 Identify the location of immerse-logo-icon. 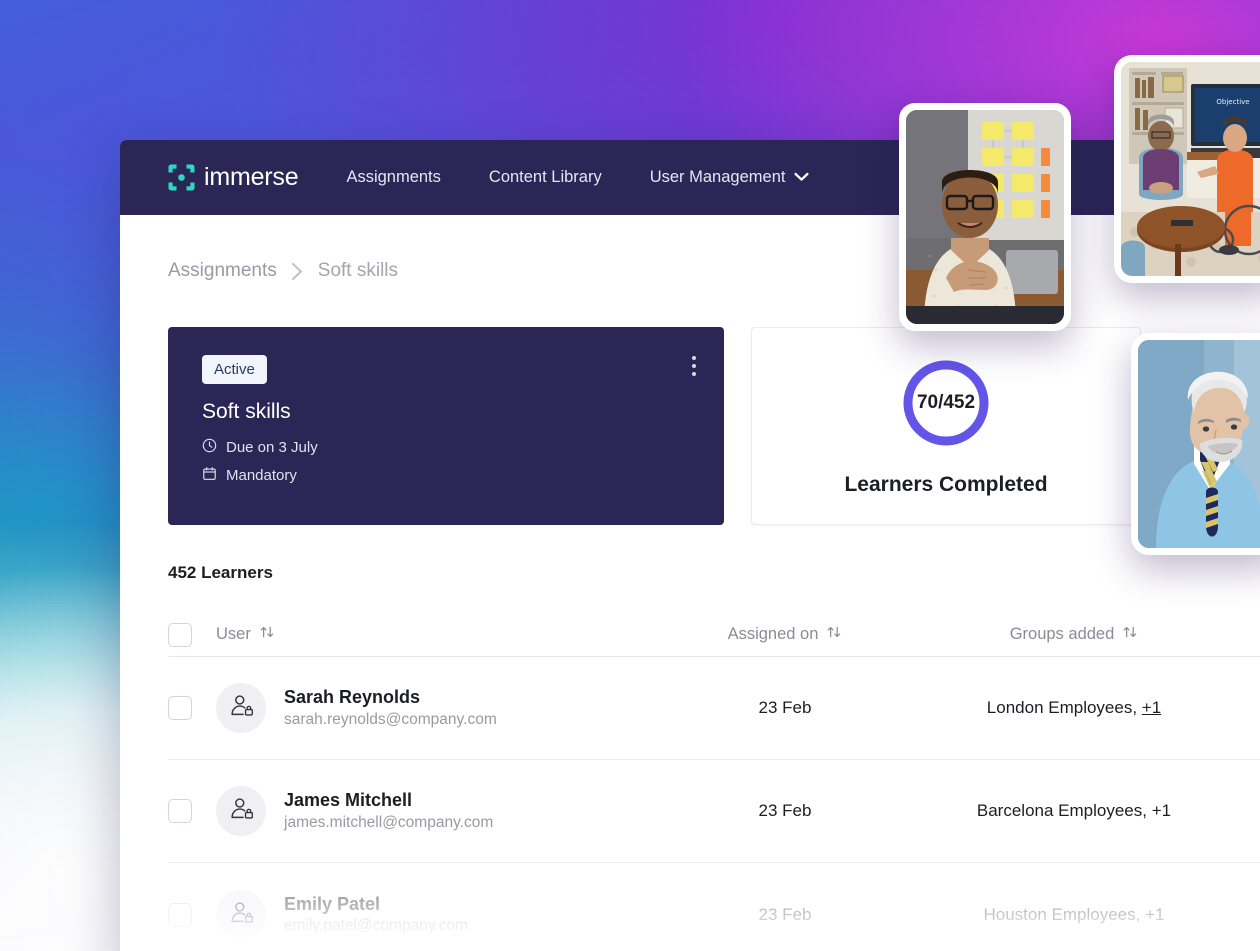
(181, 177).